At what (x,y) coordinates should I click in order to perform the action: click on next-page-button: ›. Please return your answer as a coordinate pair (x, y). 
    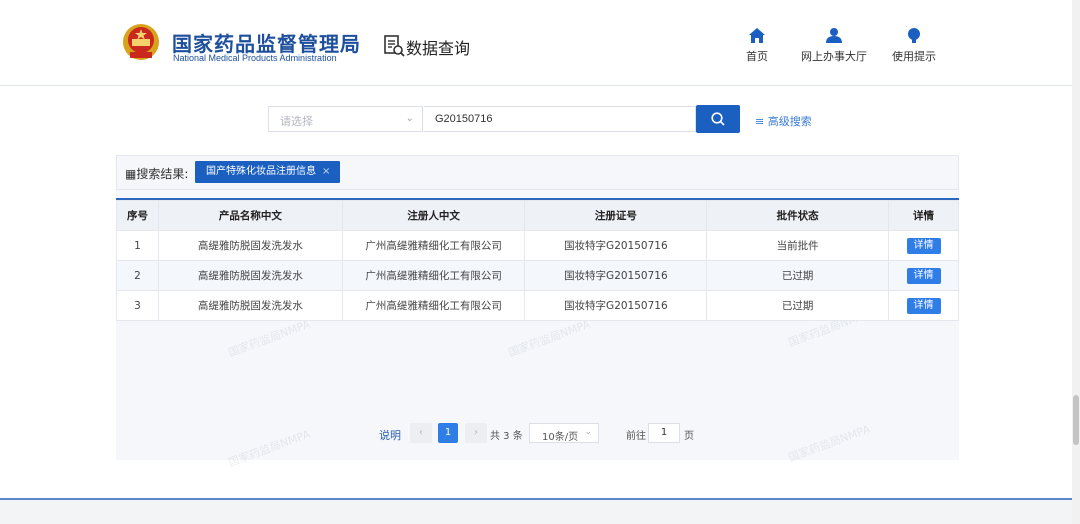
    Looking at the image, I should click on (476, 433).